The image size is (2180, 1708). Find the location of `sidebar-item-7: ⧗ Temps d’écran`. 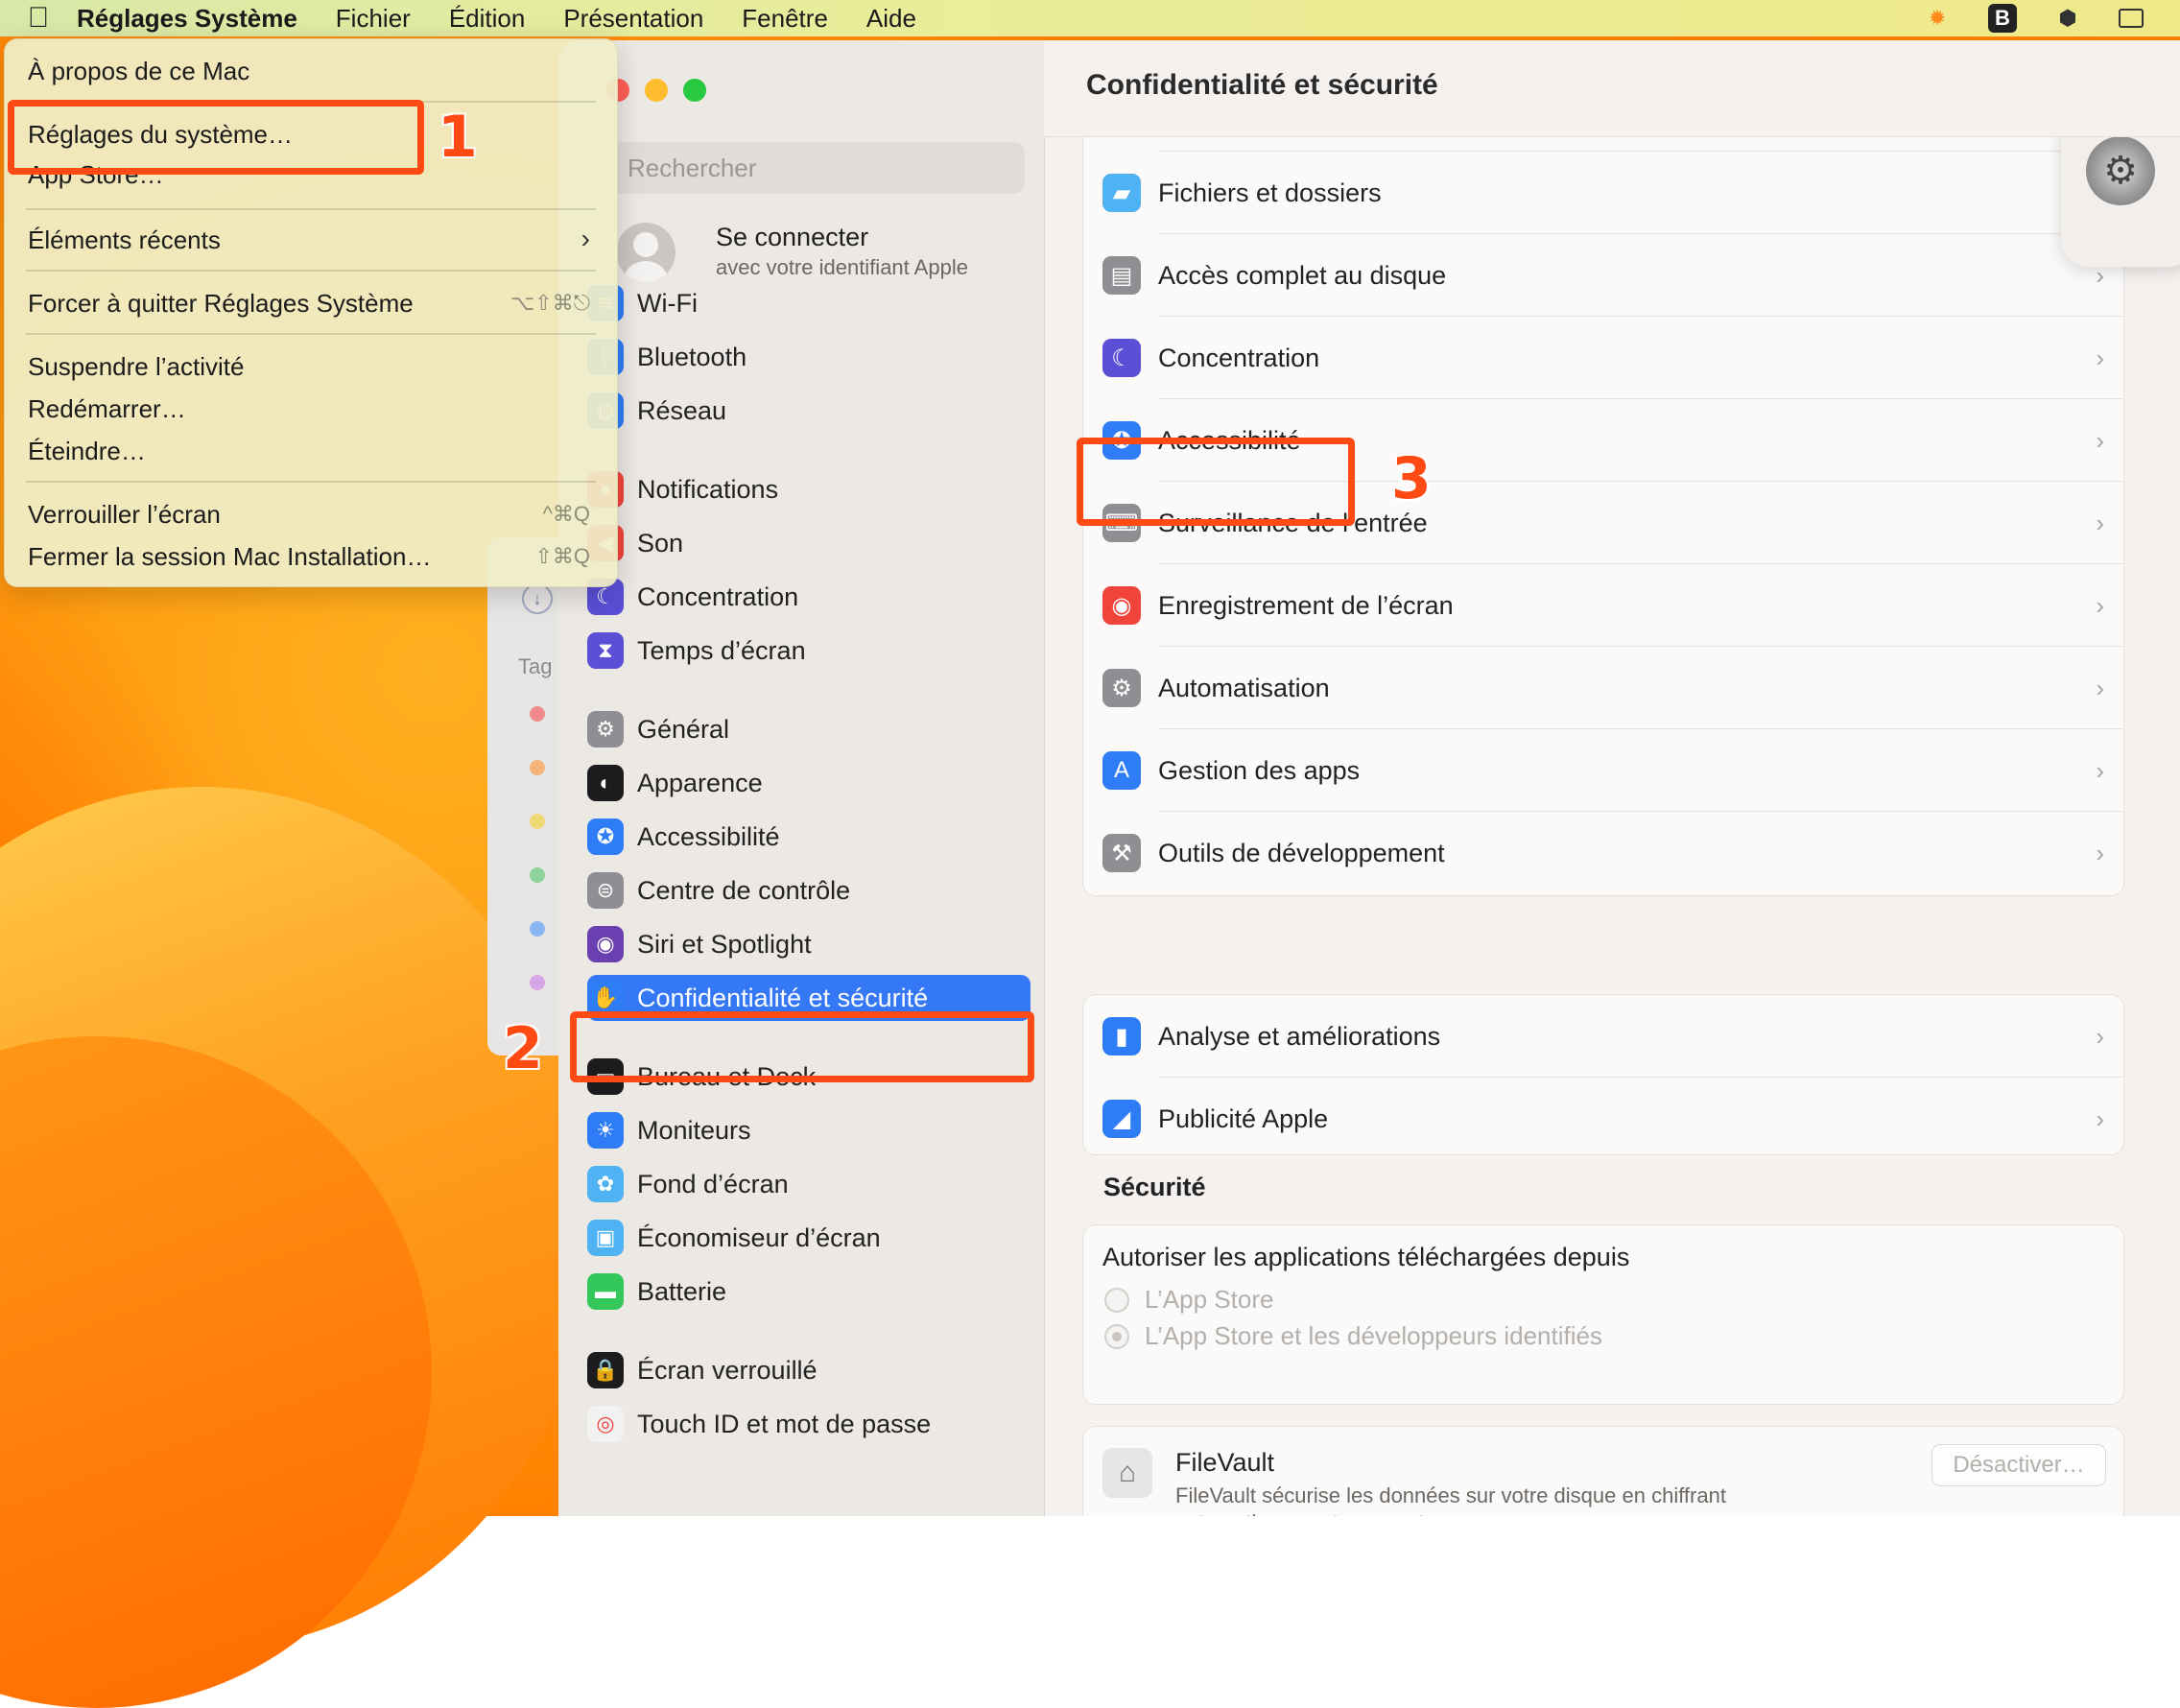

sidebar-item-7: ⧗ Temps d’écran is located at coordinates (809, 651).